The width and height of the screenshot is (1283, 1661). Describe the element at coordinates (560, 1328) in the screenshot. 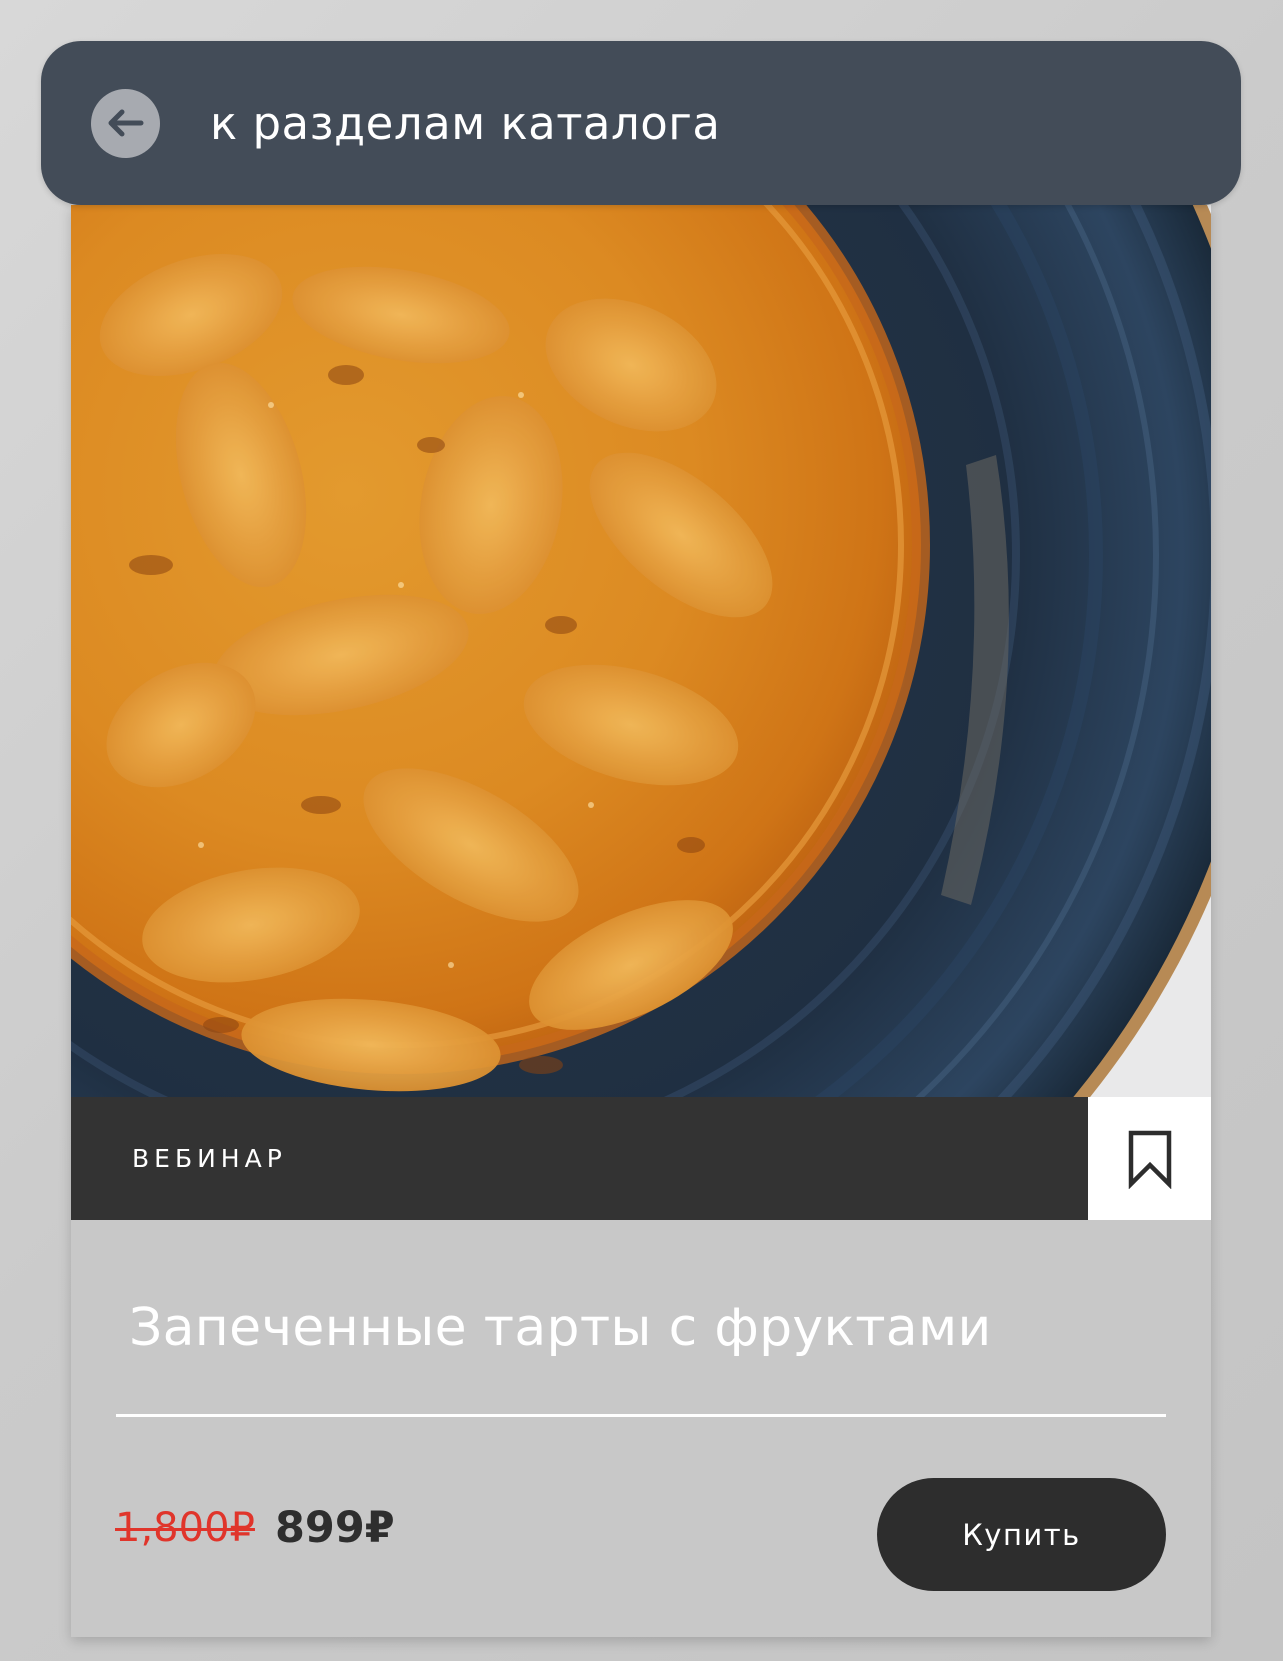

I see `product-title: Запеченные тарты с фруктами` at that location.